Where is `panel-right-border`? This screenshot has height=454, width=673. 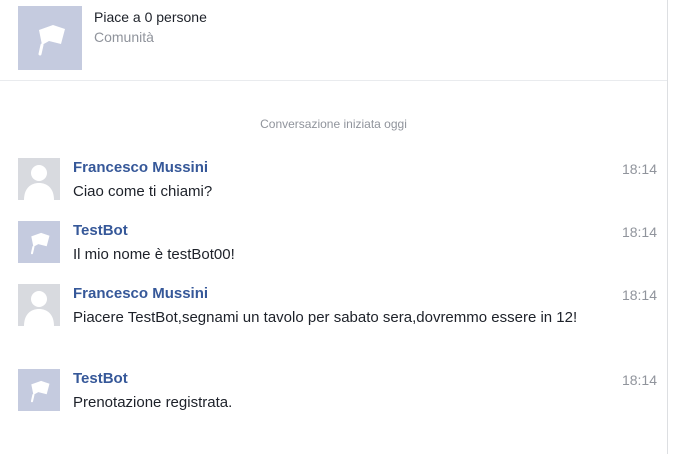 panel-right-border is located at coordinates (667, 227).